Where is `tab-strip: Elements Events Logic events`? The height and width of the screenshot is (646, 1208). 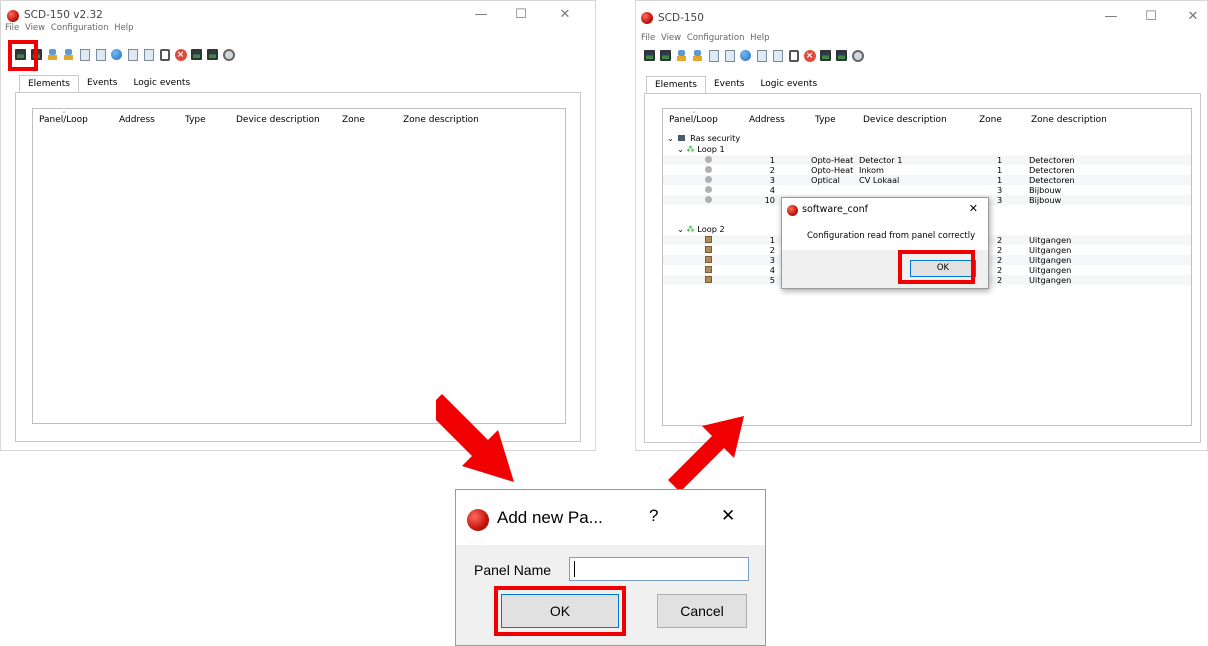 tab-strip: Elements Events Logic events is located at coordinates (108, 84).